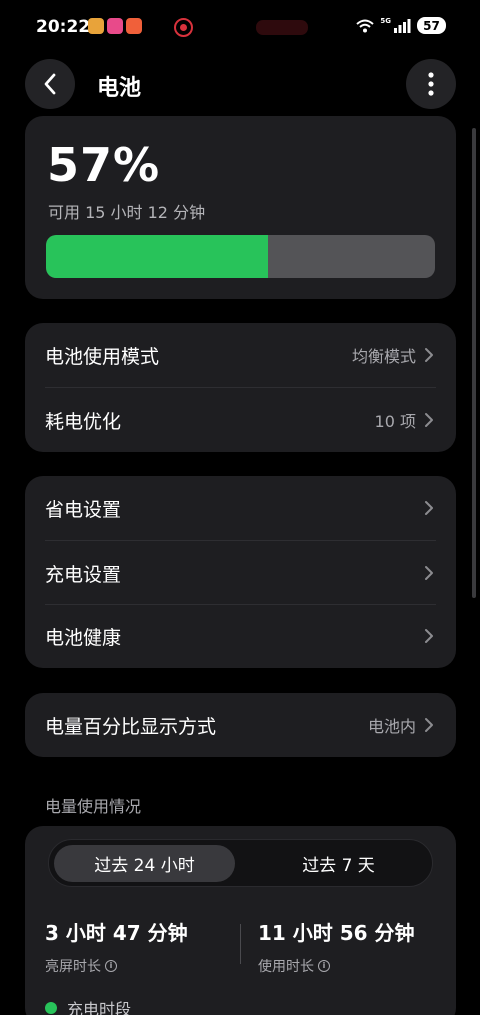  I want to click on screen-on-stat: 3 小时 47 分钟 亮屏时长 i, so click(116, 946).